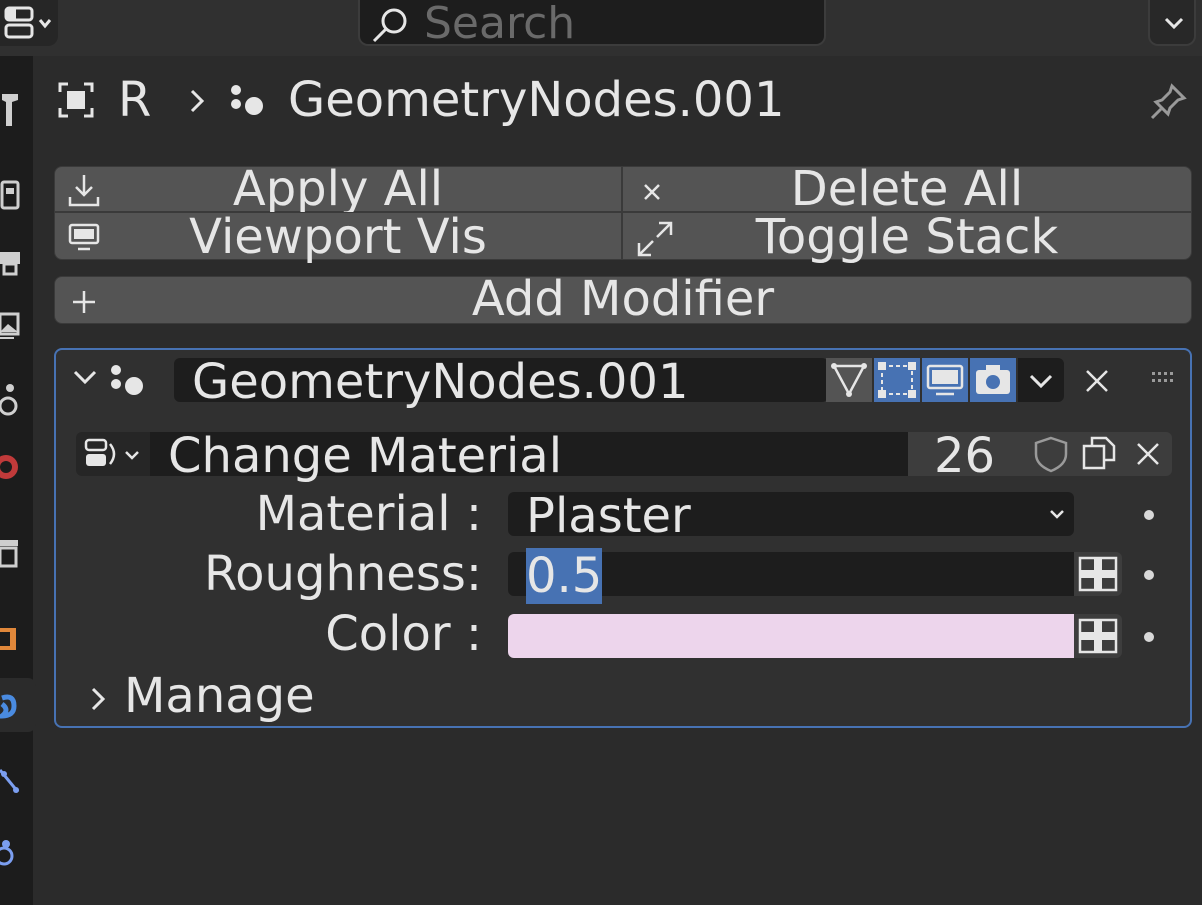 The height and width of the screenshot is (905, 1202). I want to click on color-label: Color :, so click(403, 634).